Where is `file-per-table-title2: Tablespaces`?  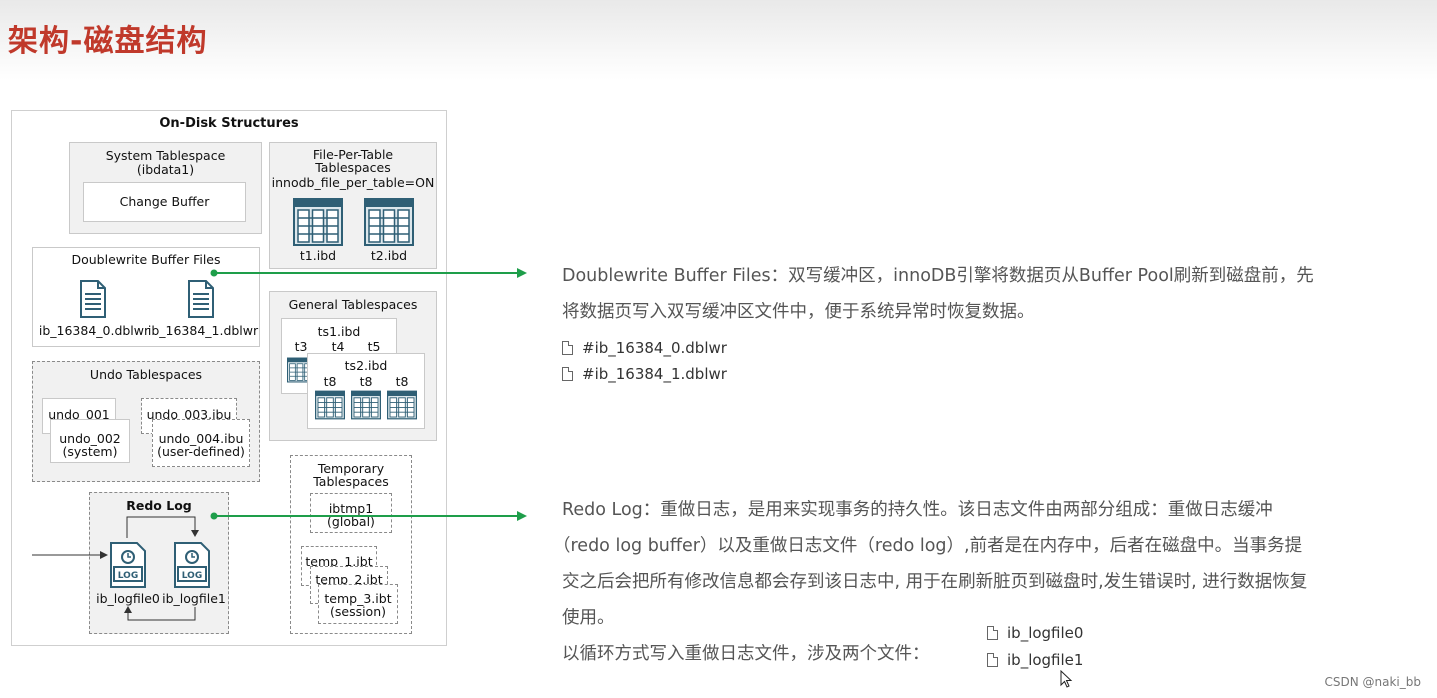
file-per-table-title2: Tablespaces is located at coordinates (353, 167).